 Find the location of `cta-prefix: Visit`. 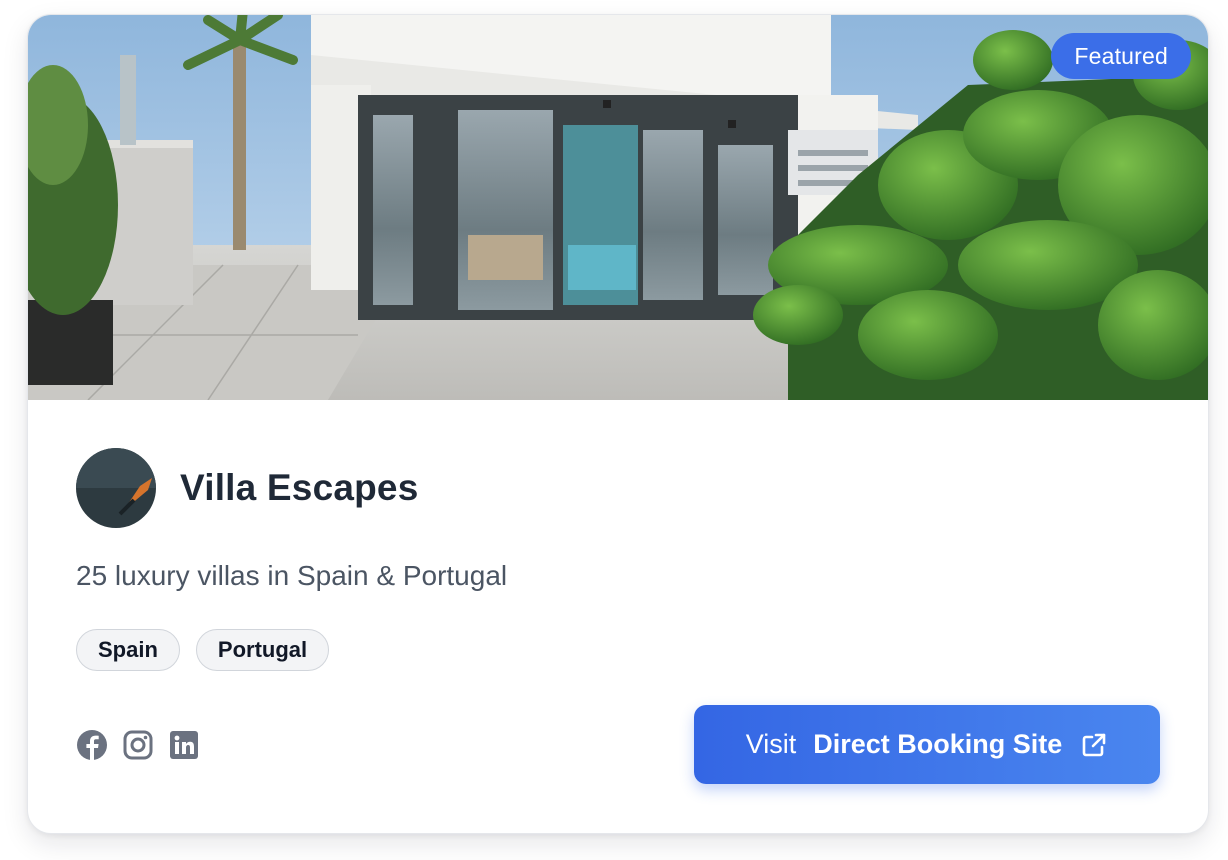

cta-prefix: Visit is located at coordinates (771, 744).